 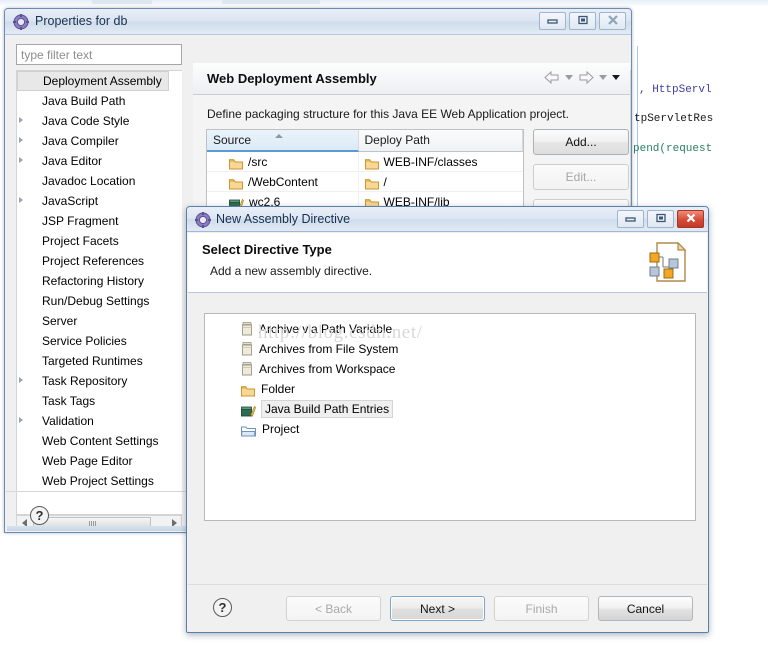 What do you see at coordinates (102, 81) in the screenshot?
I see `sidebar-item-label: Deployment Assembly` at bounding box center [102, 81].